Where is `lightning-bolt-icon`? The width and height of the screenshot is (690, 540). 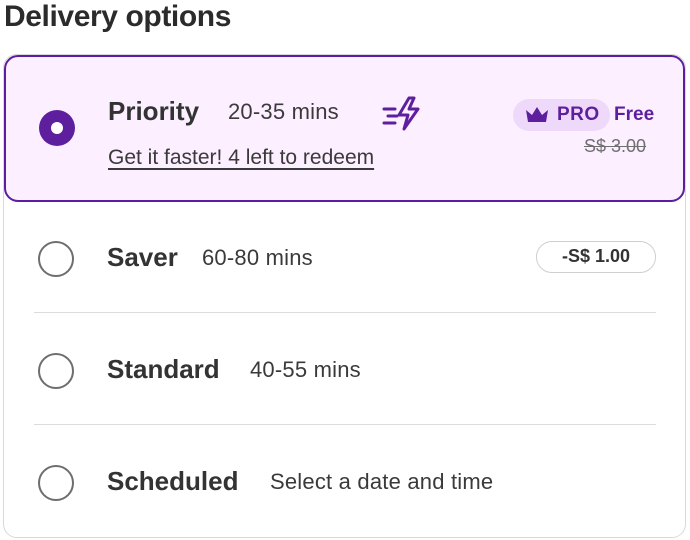
lightning-bolt-icon is located at coordinates (401, 113).